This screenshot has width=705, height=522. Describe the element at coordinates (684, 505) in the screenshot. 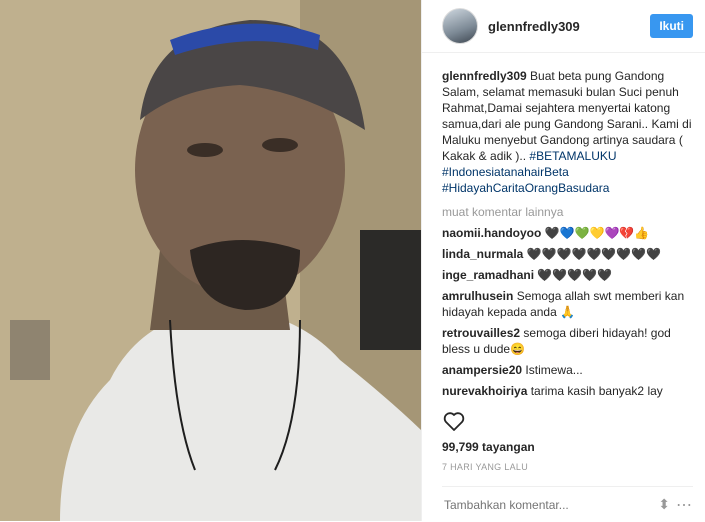

I see `more-options-icon: ⋯` at that location.